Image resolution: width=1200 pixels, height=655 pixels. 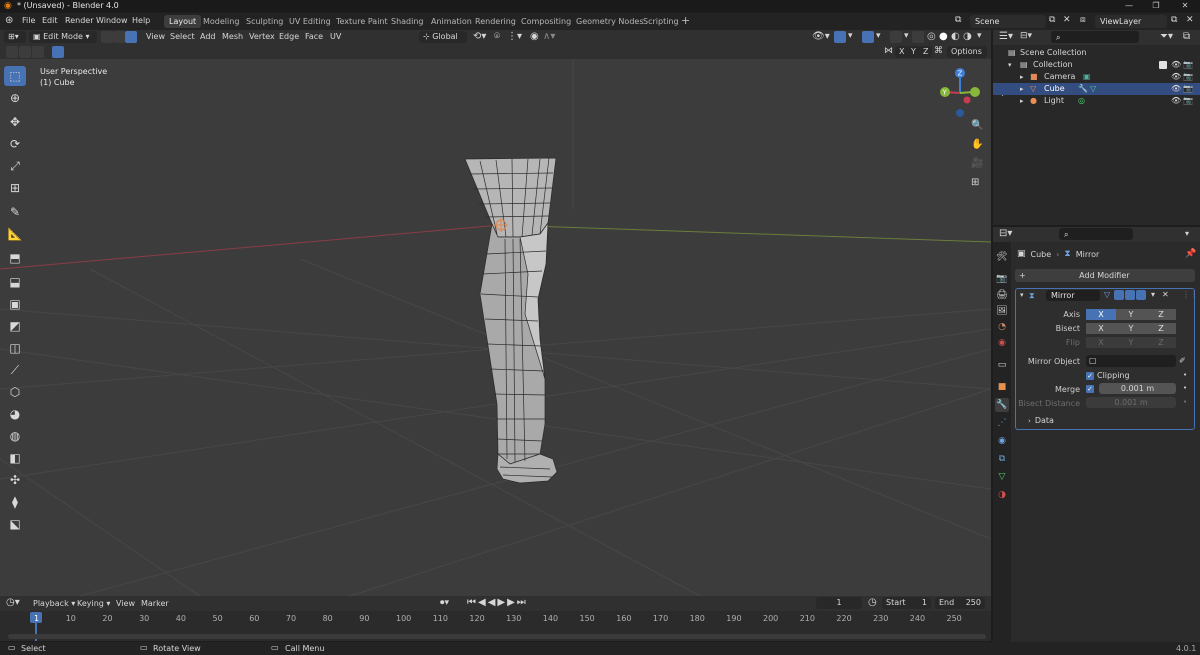 What do you see at coordinates (63, 37) in the screenshot?
I see `mode-selector: ▣ Edit Mode ▾` at bounding box center [63, 37].